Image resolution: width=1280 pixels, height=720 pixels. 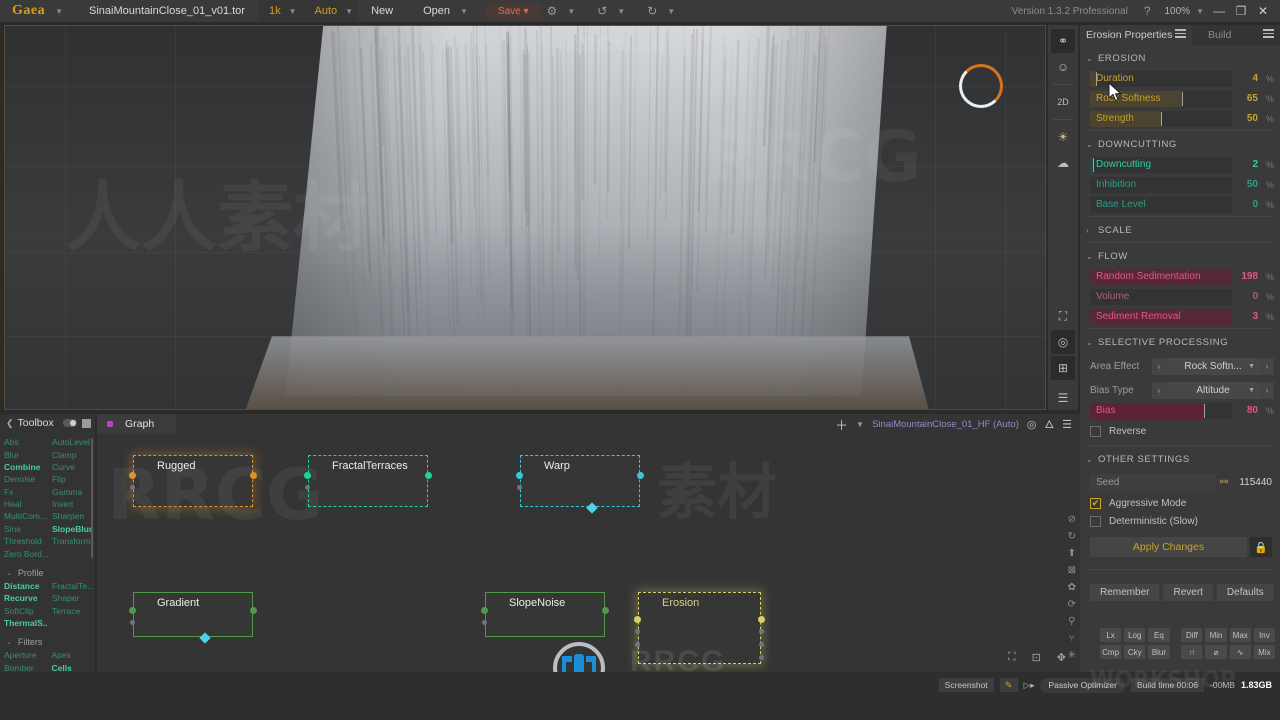 I want to click on passive-optimizer-button: Passive Optimizer, so click(x=1082, y=685).